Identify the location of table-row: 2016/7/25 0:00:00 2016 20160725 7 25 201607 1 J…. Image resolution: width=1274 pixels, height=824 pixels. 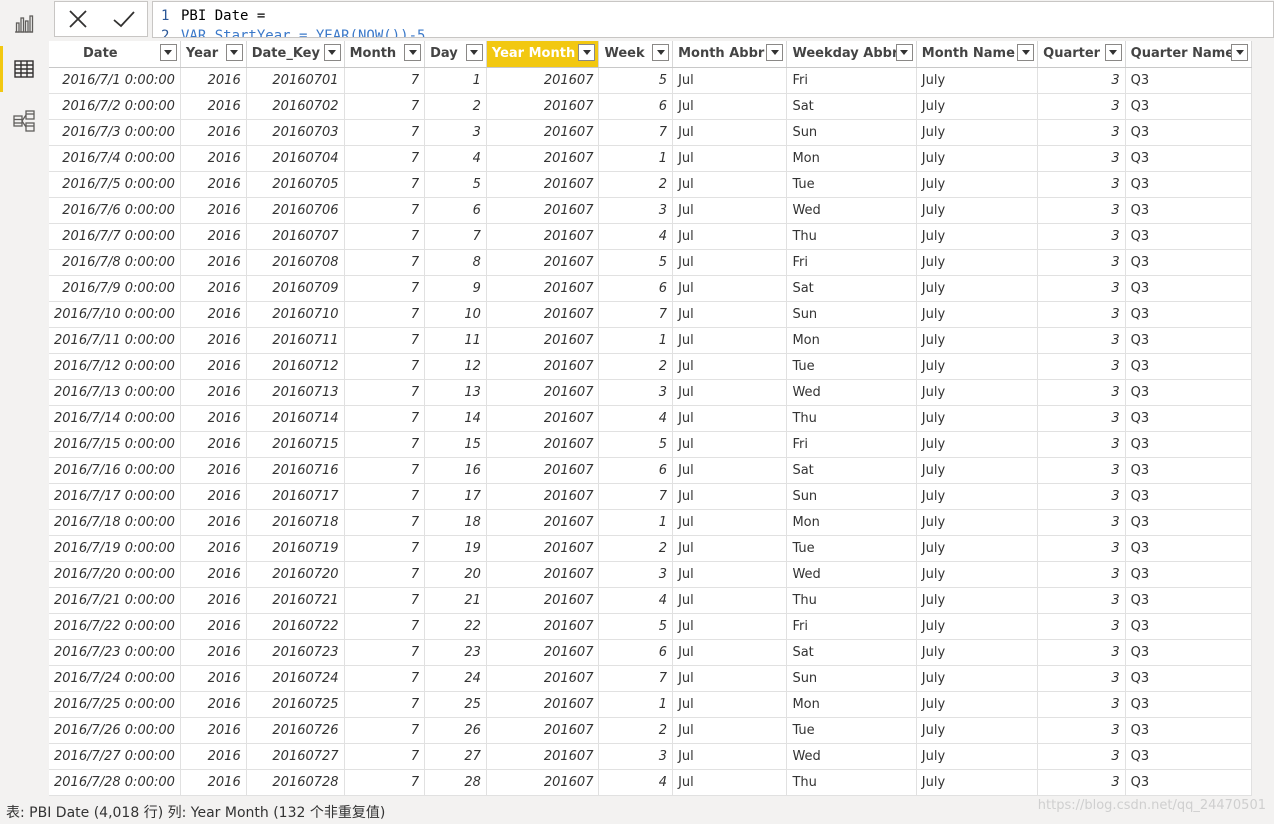
(650, 704).